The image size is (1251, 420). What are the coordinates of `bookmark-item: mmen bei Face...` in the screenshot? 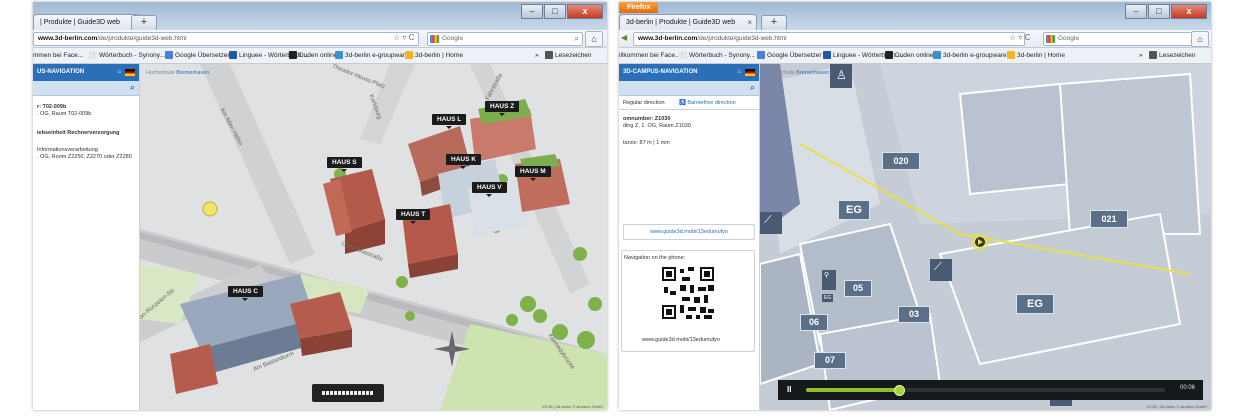 It's located at (58, 55).